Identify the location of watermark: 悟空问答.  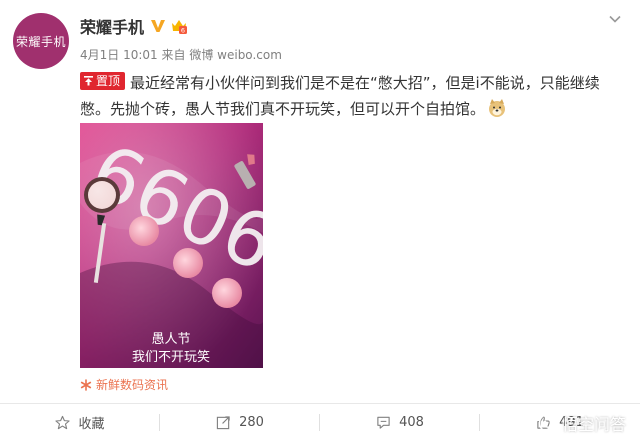
(582, 423).